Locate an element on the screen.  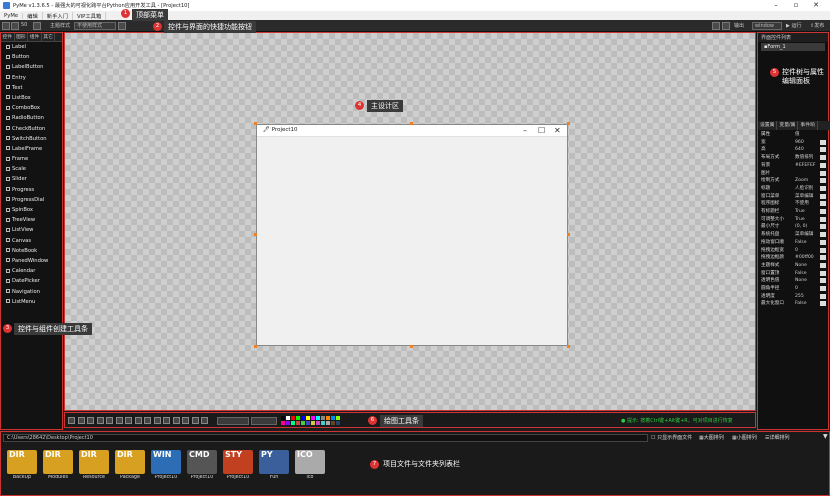
widget-item: TreeView is located at coordinates (31, 220).